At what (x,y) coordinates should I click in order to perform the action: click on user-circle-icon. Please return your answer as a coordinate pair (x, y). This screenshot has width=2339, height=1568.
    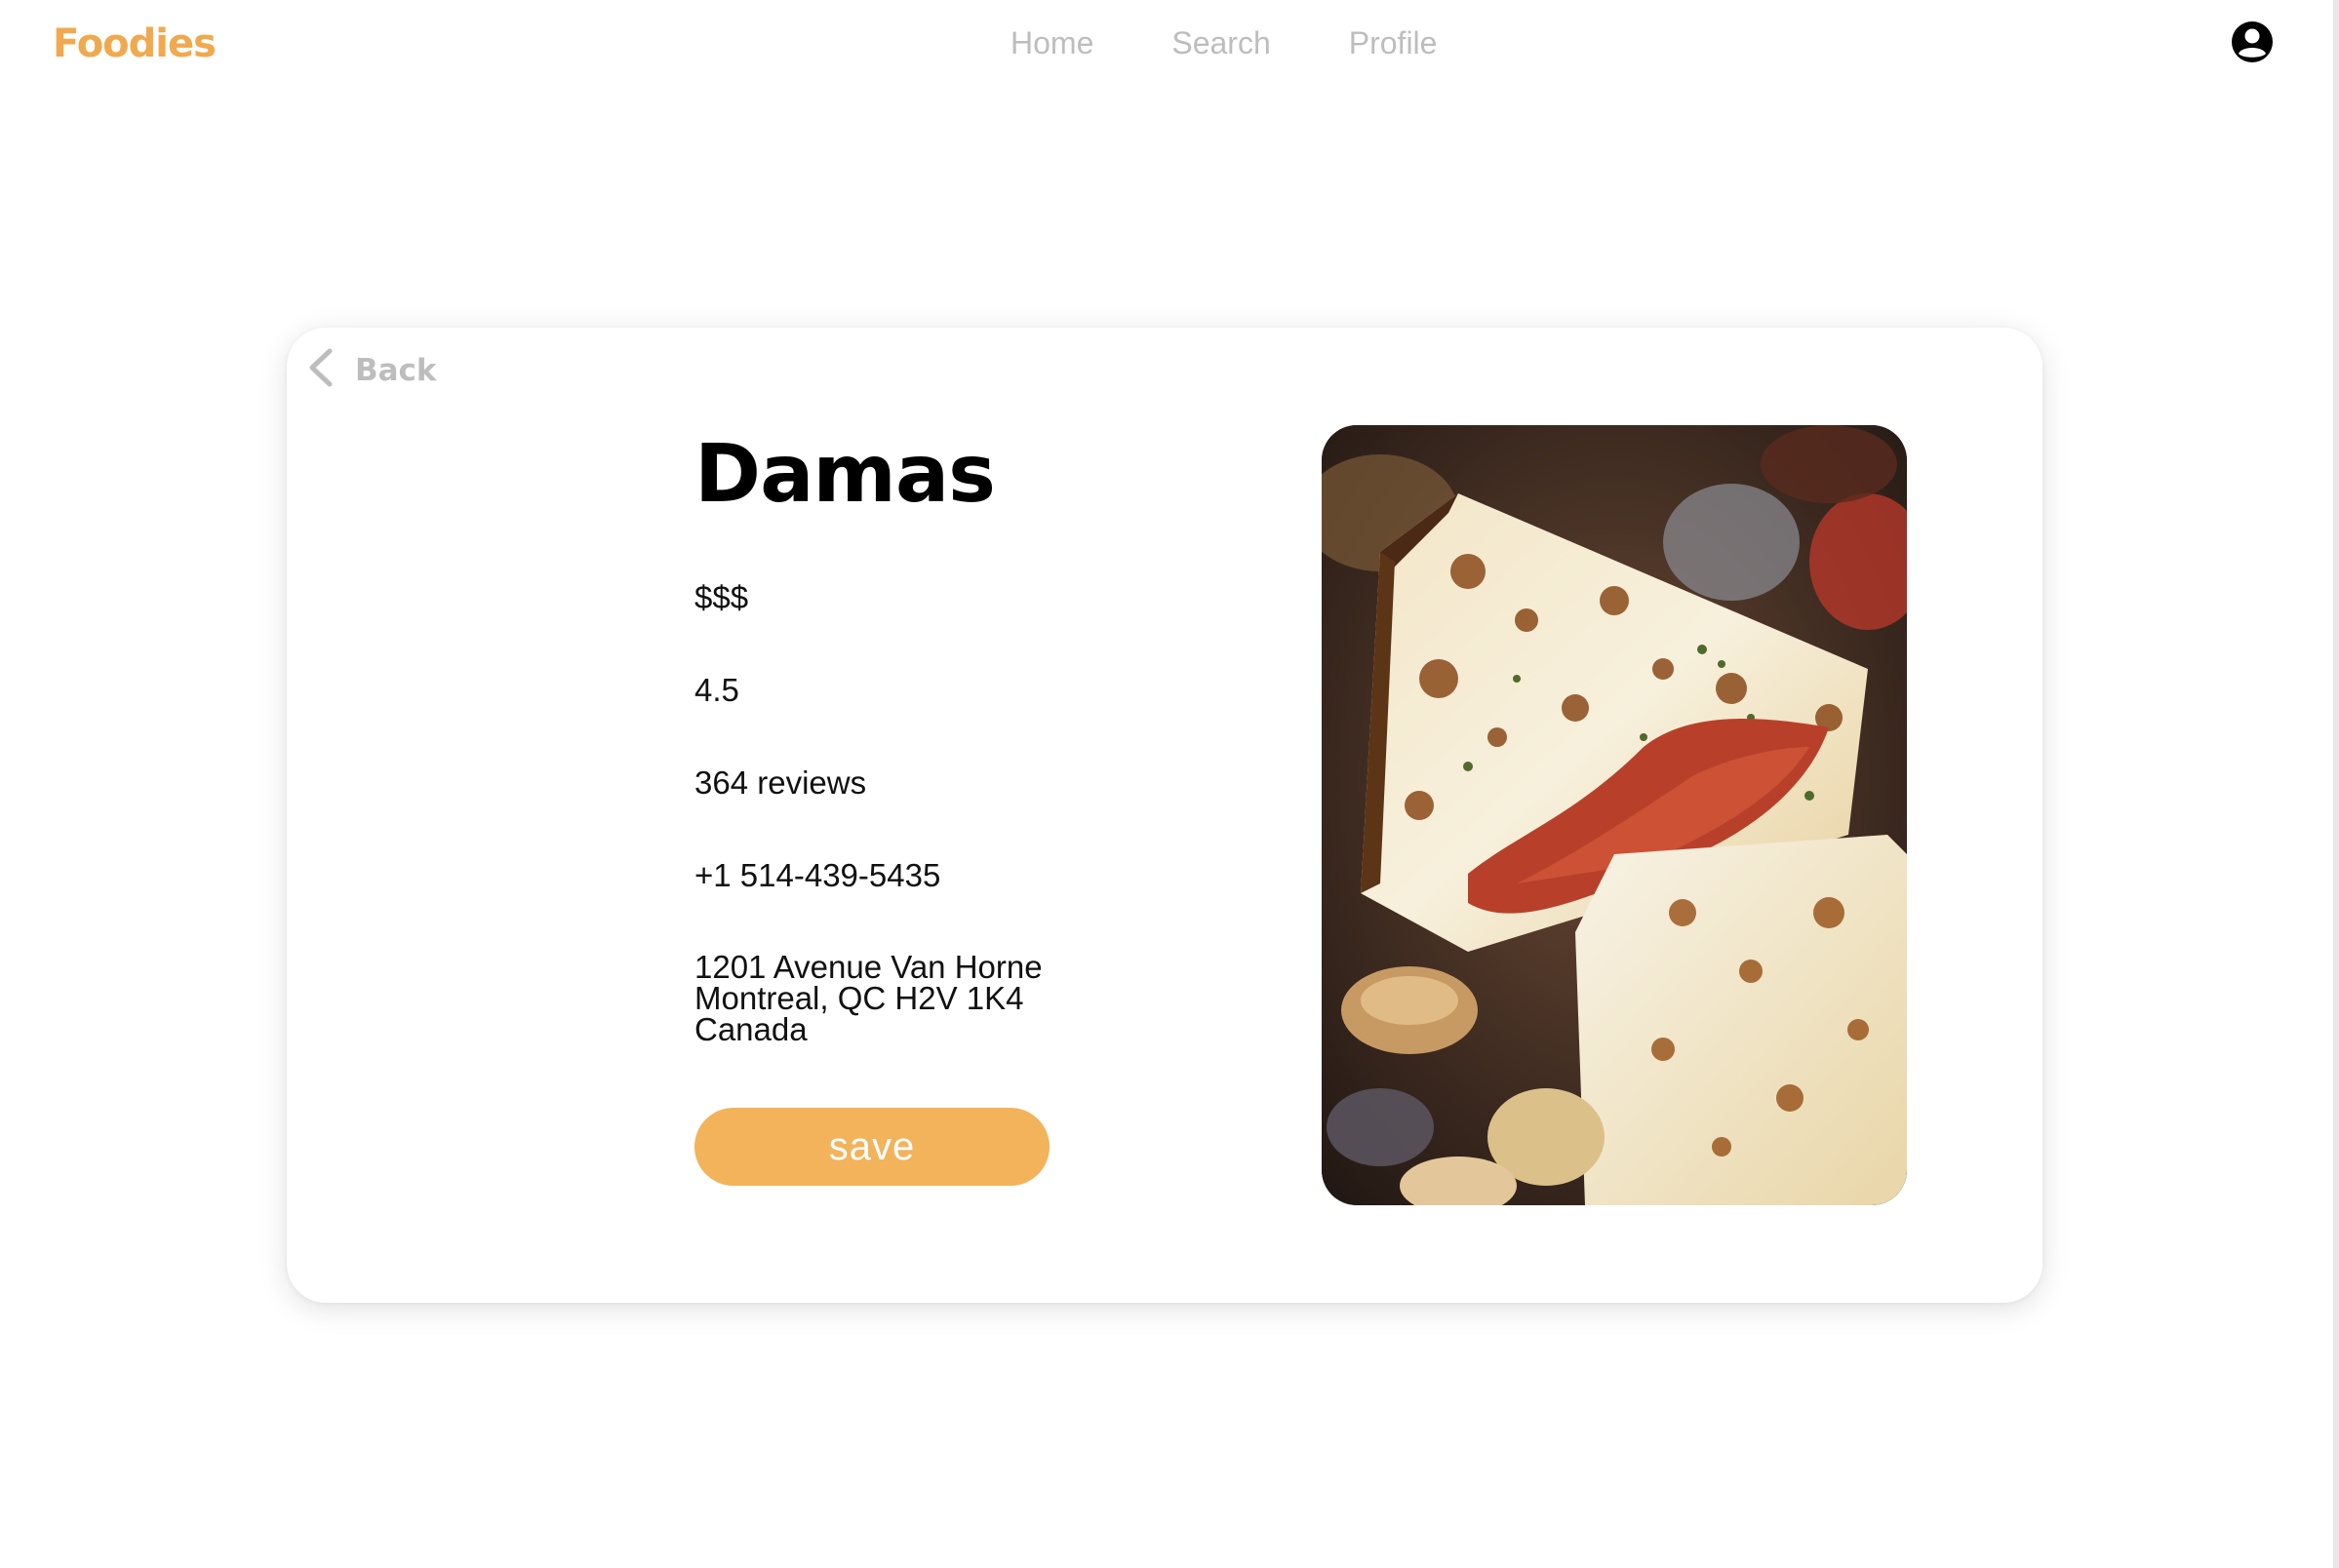
    Looking at the image, I should click on (2252, 42).